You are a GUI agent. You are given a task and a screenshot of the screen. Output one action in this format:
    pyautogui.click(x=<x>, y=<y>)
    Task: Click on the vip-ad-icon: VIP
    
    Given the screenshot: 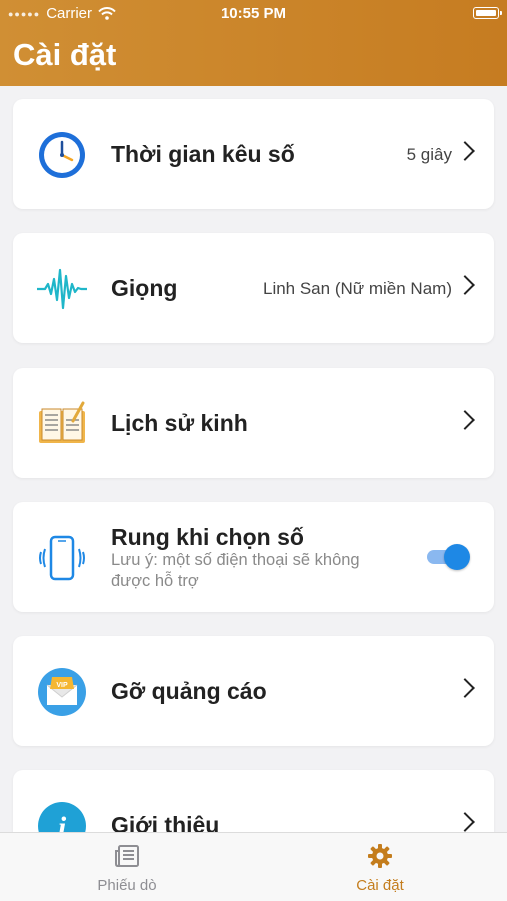 What is the action you would take?
    pyautogui.click(x=62, y=692)
    